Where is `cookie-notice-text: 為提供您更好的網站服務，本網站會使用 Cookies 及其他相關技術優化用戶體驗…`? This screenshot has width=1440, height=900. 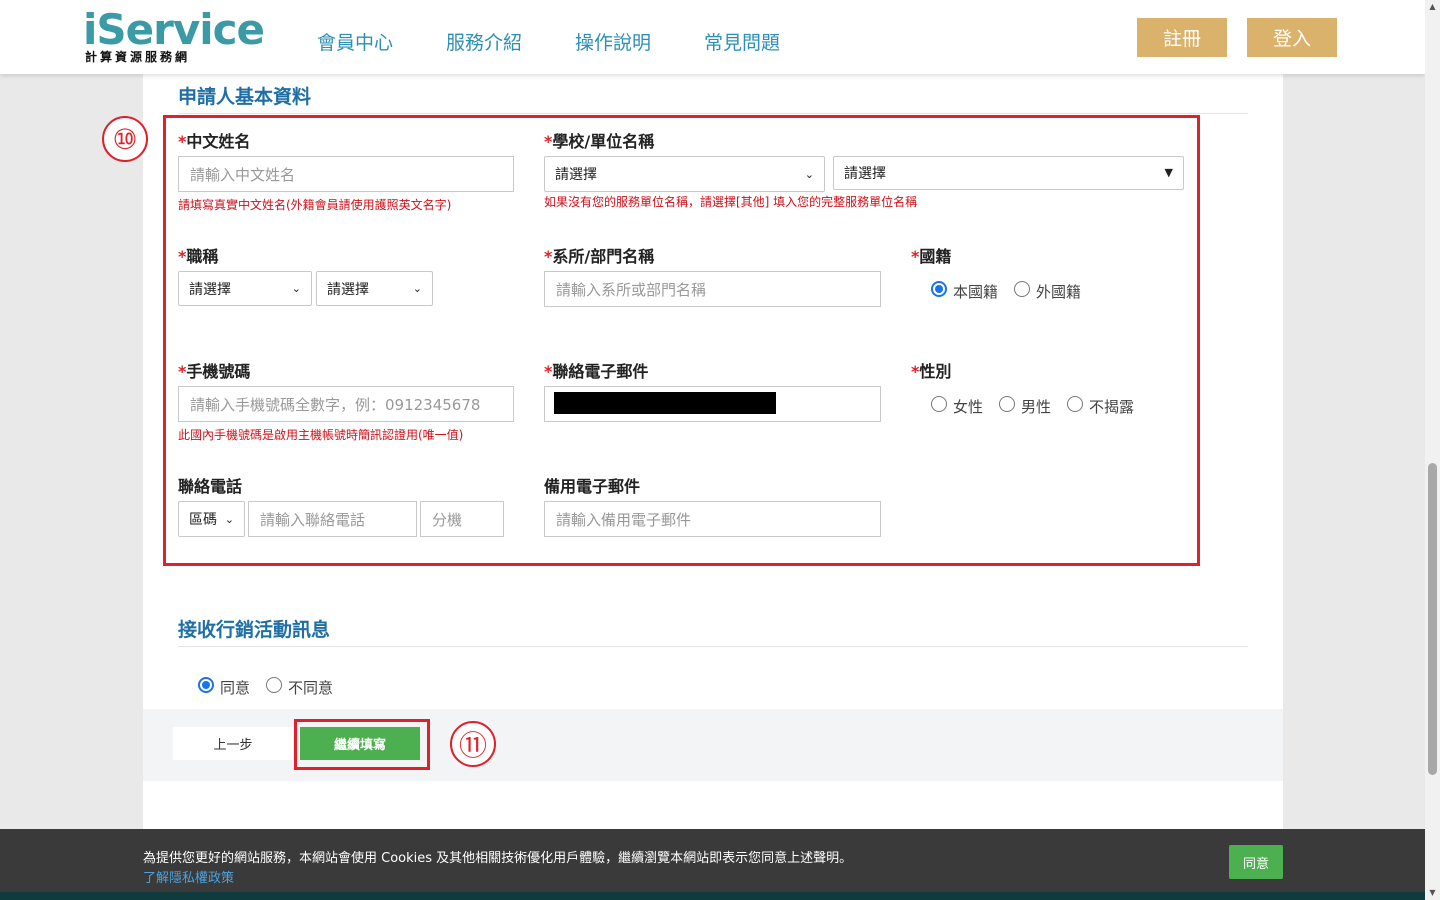 cookie-notice-text: 為提供您更好的網站服務，本網站會使用 Cookies 及其他相關技術優化用戶體驗… is located at coordinates (498, 858).